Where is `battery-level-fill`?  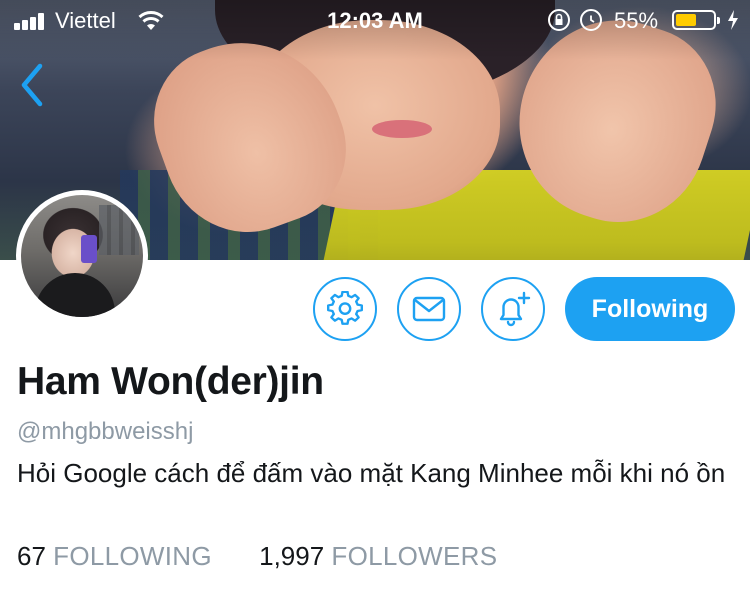 battery-level-fill is located at coordinates (686, 20).